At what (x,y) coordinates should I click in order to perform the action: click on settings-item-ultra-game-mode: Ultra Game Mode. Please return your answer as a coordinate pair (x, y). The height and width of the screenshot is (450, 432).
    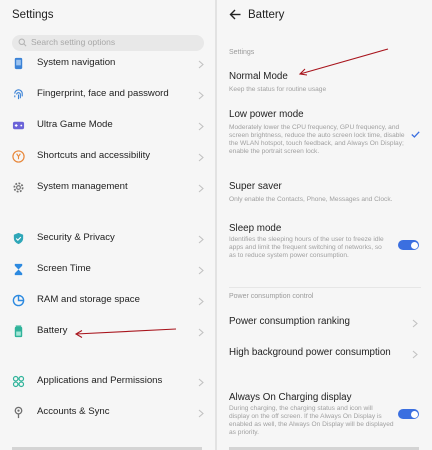
    Looking at the image, I should click on (107, 126).